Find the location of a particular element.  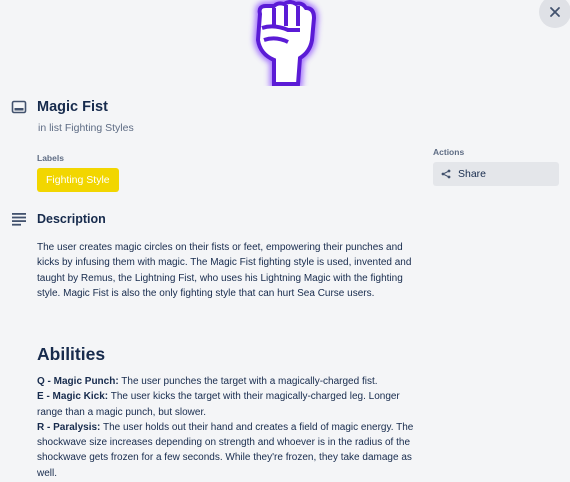

close-button is located at coordinates (554, 14).